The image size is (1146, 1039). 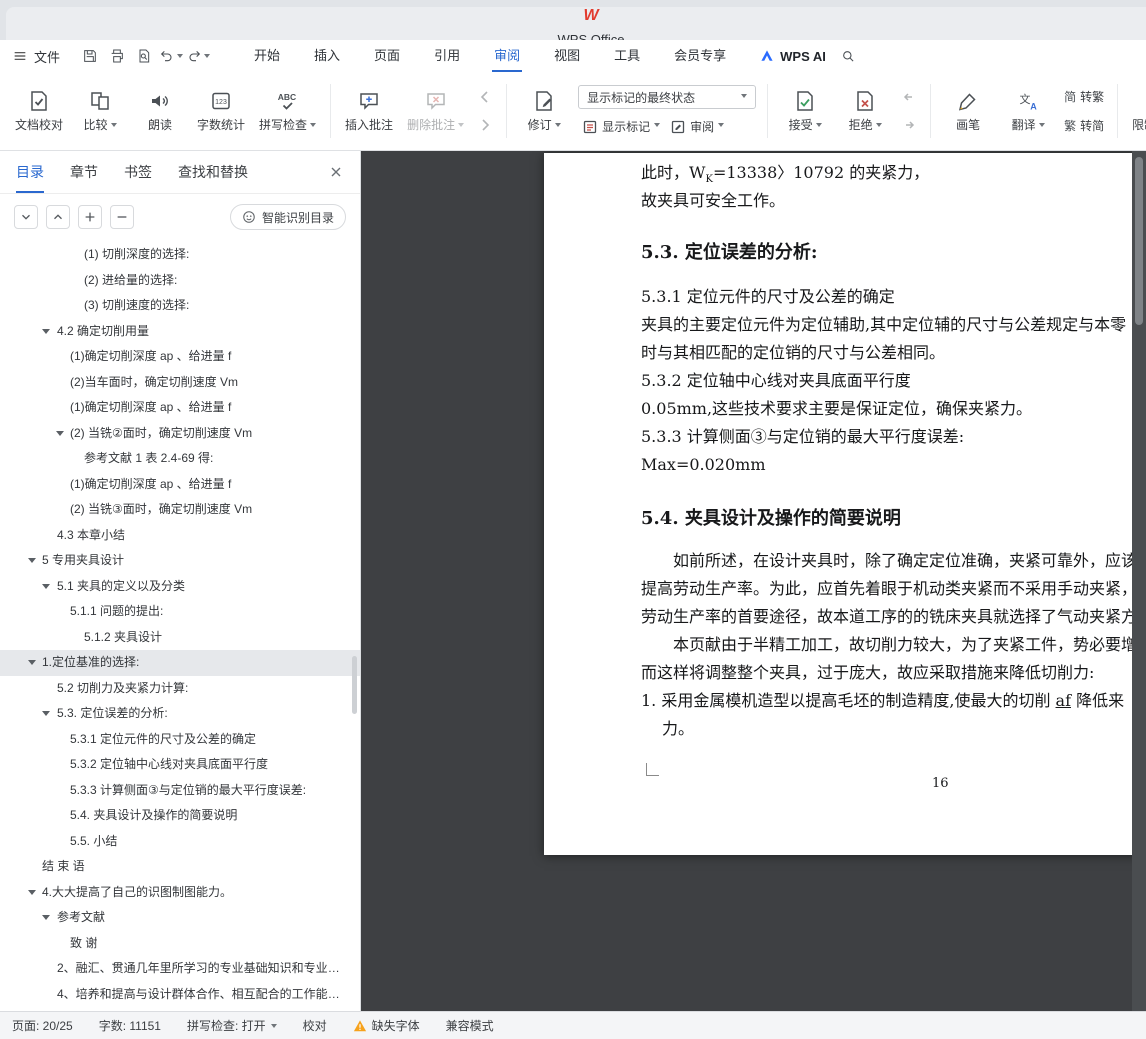 I want to click on toc-item: 4.2 确定切削用量, so click(x=180, y=332).